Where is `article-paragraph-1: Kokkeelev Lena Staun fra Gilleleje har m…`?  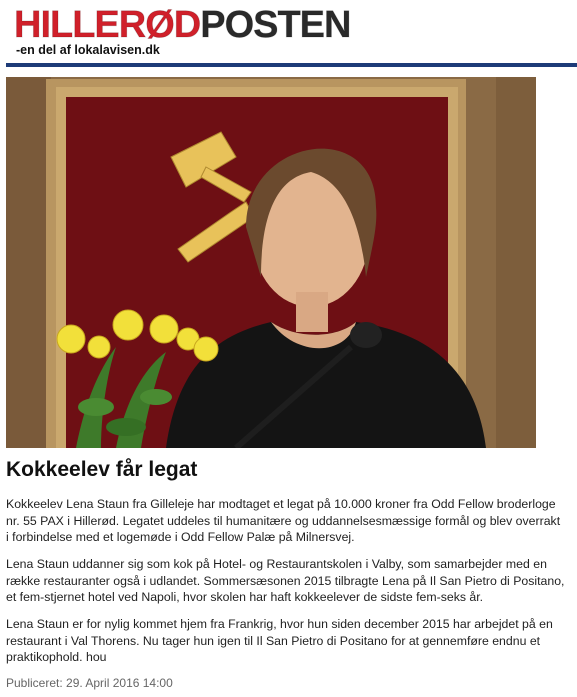 article-paragraph-1: Kokkeelev Lena Staun fra Gilleleje har m… is located at coordinates (283, 520).